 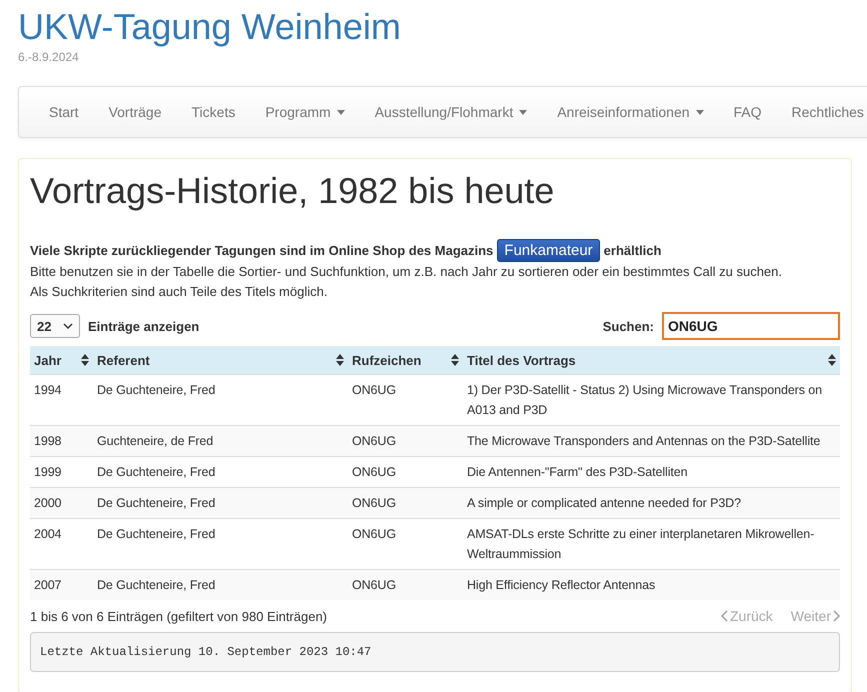 What do you see at coordinates (61, 503) in the screenshot?
I see `table-cell: 2000` at bounding box center [61, 503].